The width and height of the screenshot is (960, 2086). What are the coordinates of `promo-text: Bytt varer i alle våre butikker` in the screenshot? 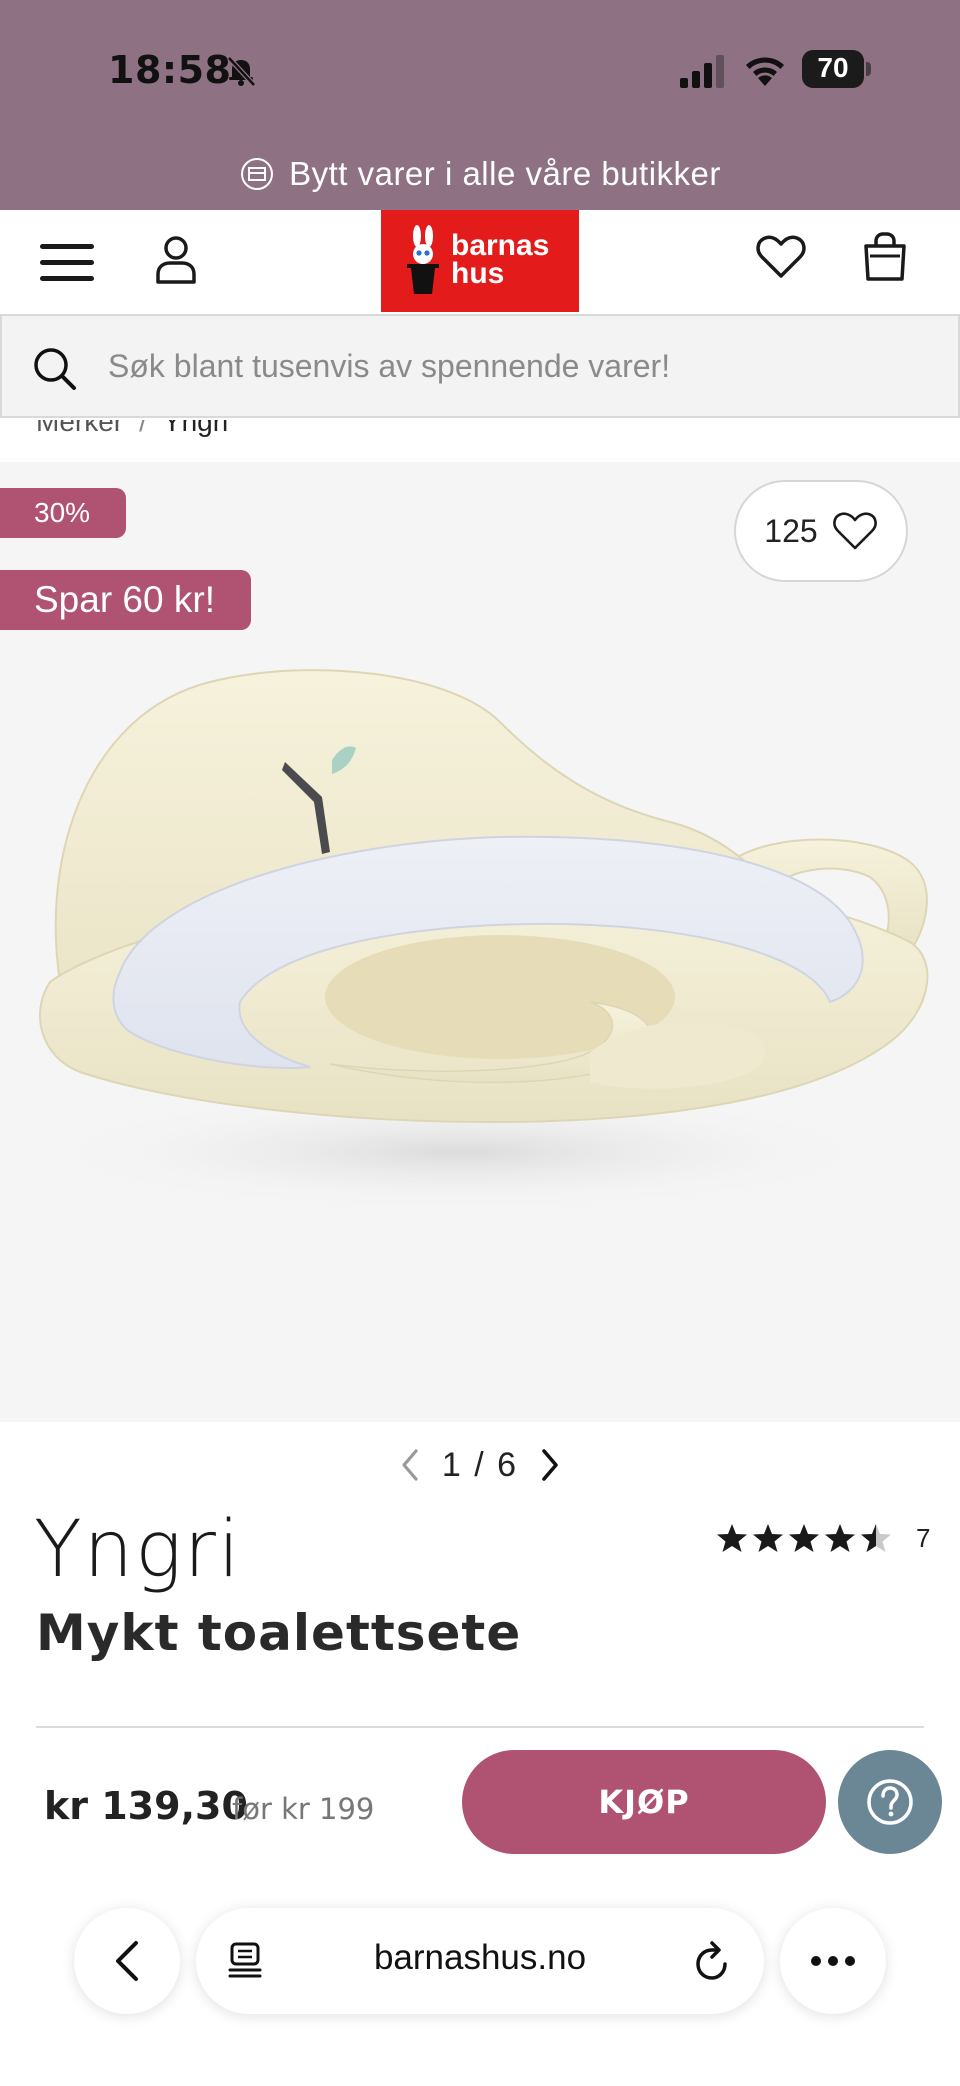 It's located at (505, 173).